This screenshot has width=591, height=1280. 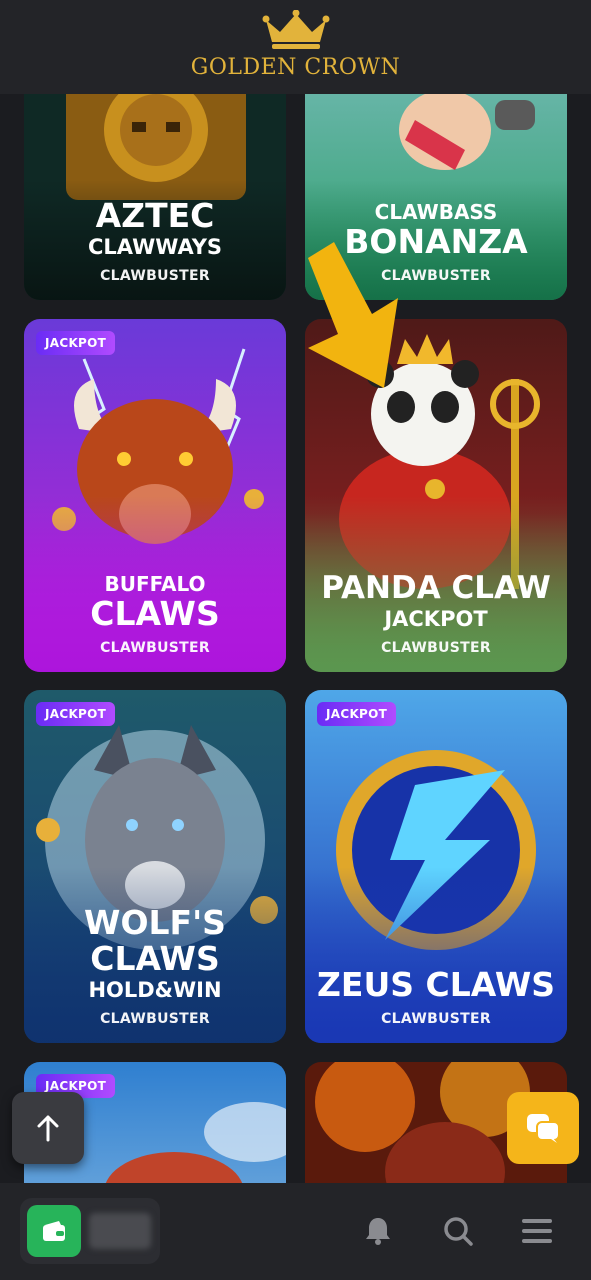 What do you see at coordinates (155, 584) in the screenshot?
I see `game-title-line1: BUFFALO` at bounding box center [155, 584].